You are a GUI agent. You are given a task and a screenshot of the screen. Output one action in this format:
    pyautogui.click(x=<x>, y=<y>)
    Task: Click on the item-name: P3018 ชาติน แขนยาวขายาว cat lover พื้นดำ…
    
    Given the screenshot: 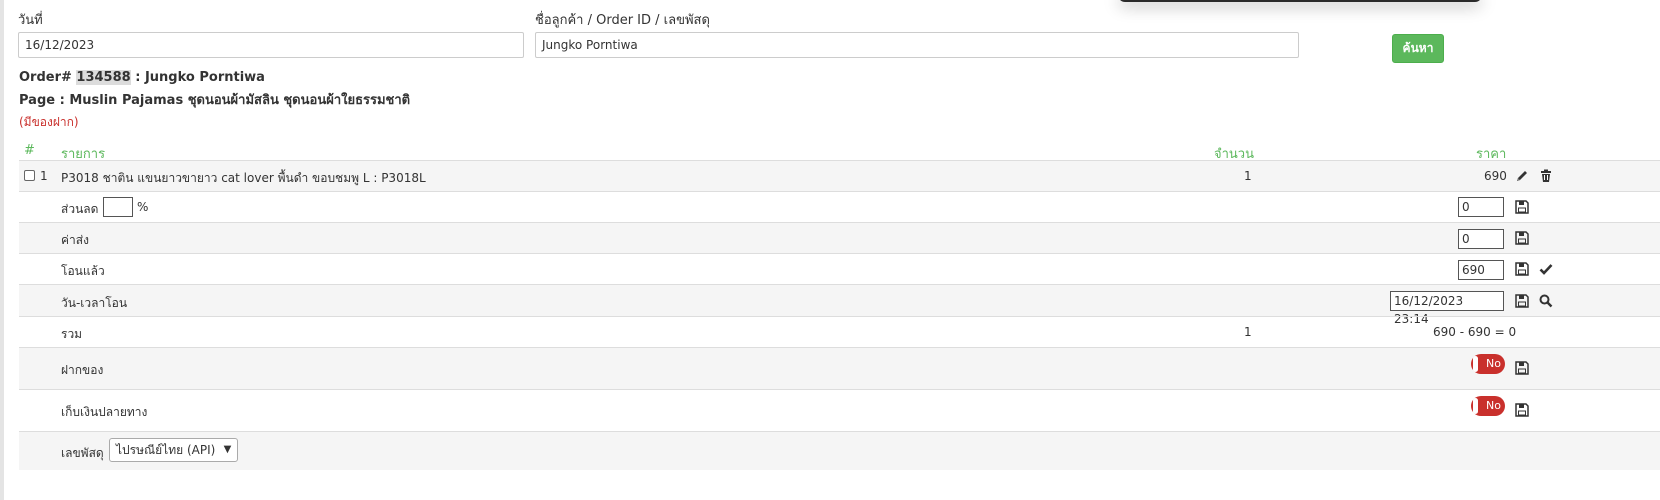 What is the action you would take?
    pyautogui.click(x=243, y=178)
    